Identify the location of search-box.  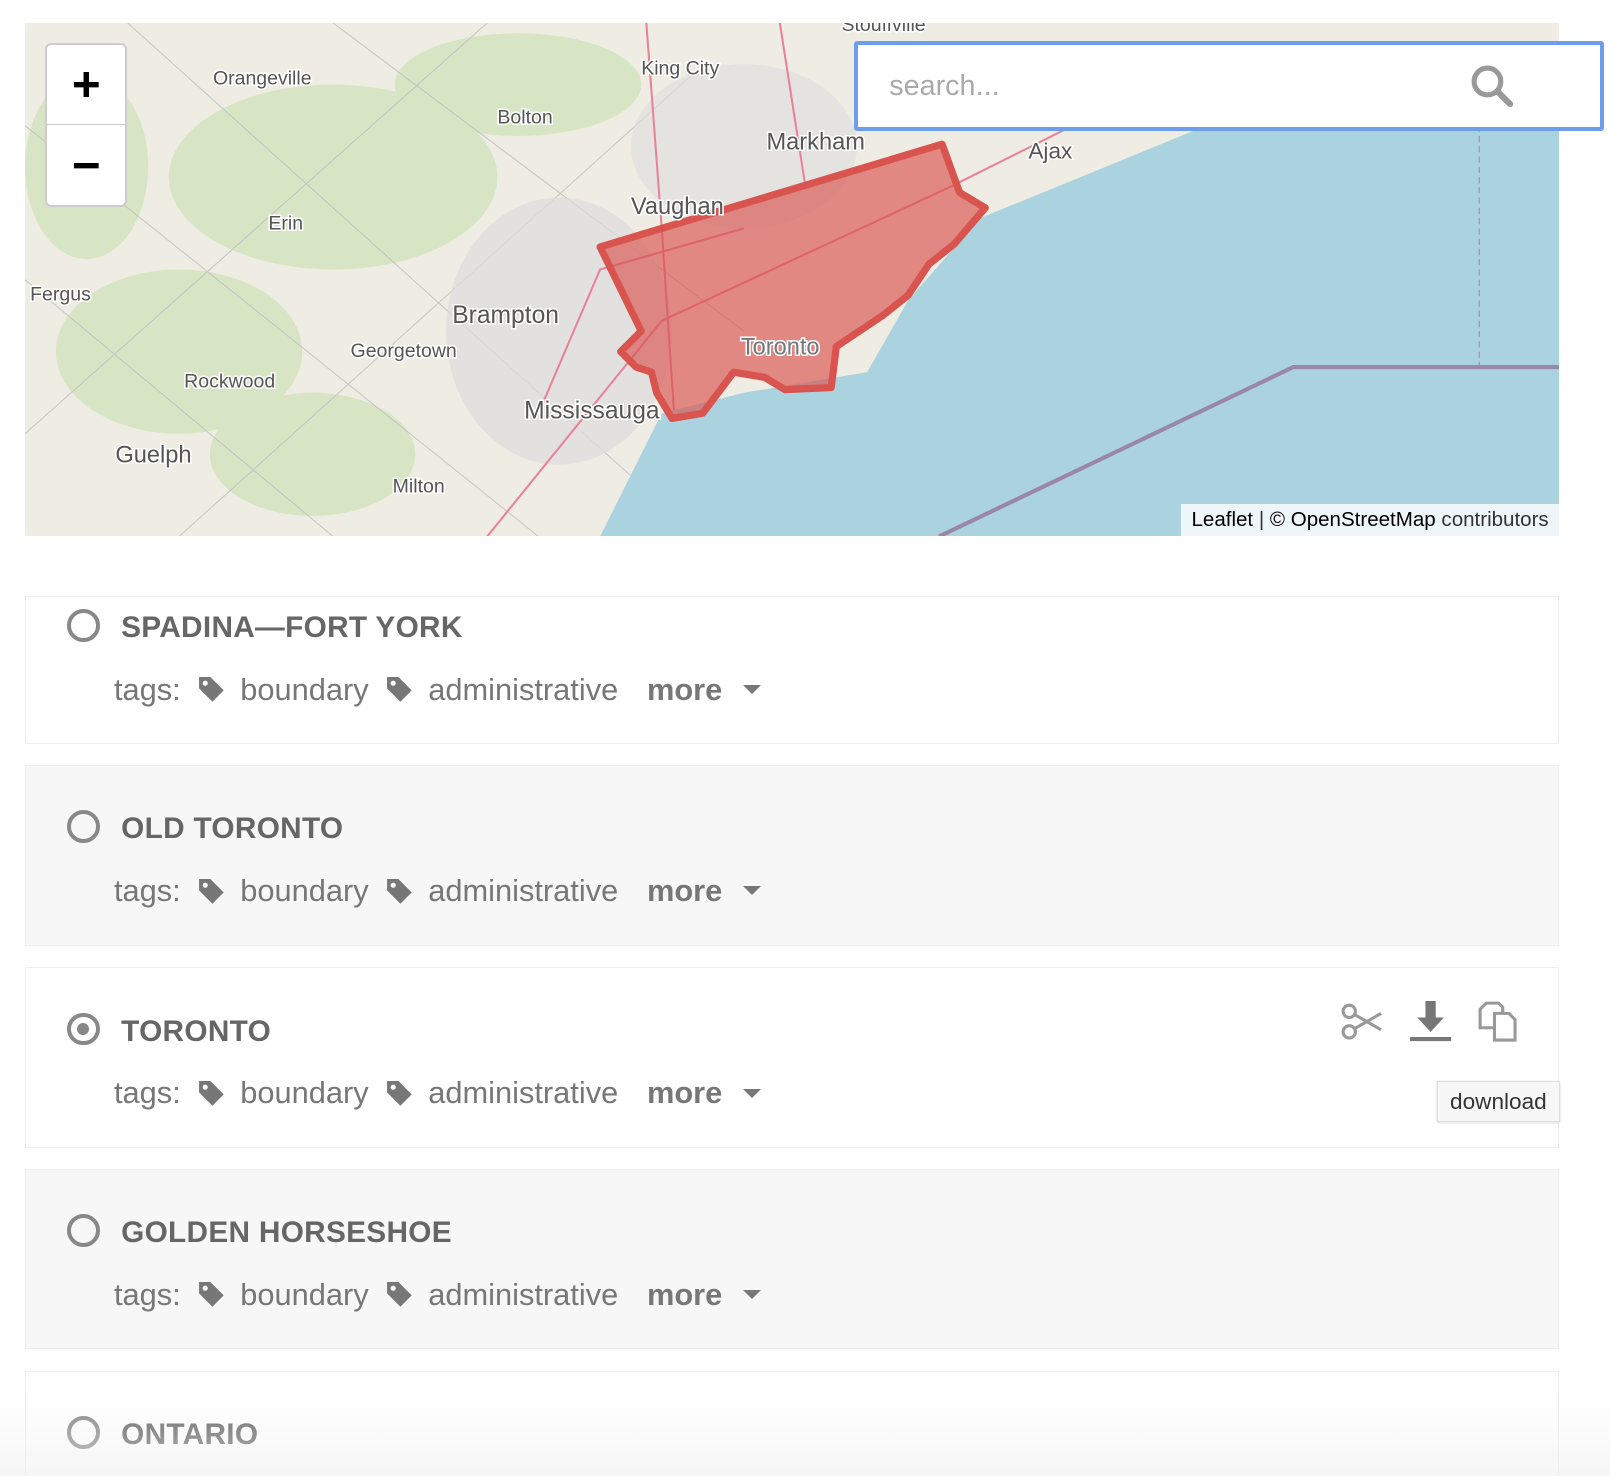
(1229, 86).